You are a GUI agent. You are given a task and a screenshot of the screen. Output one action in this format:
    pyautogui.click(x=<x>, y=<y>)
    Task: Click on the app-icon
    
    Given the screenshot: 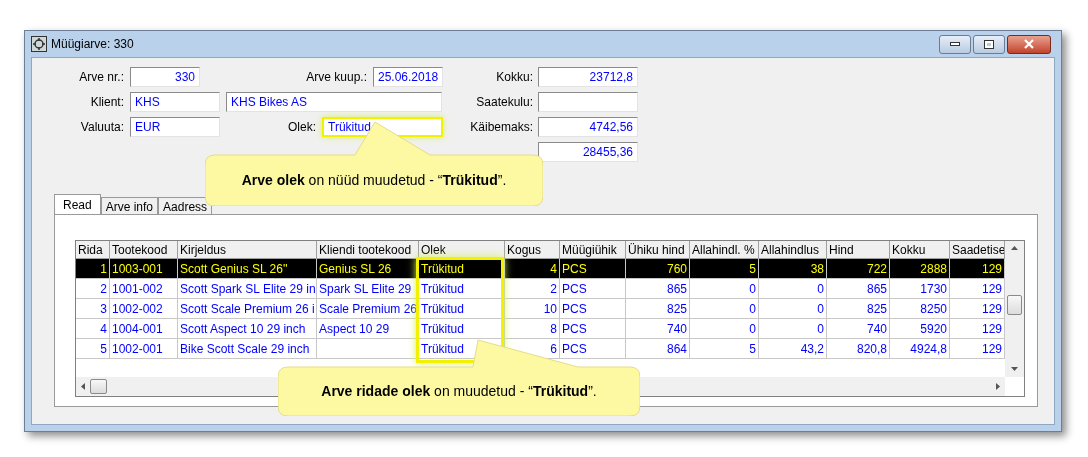 What is the action you would take?
    pyautogui.click(x=39, y=44)
    